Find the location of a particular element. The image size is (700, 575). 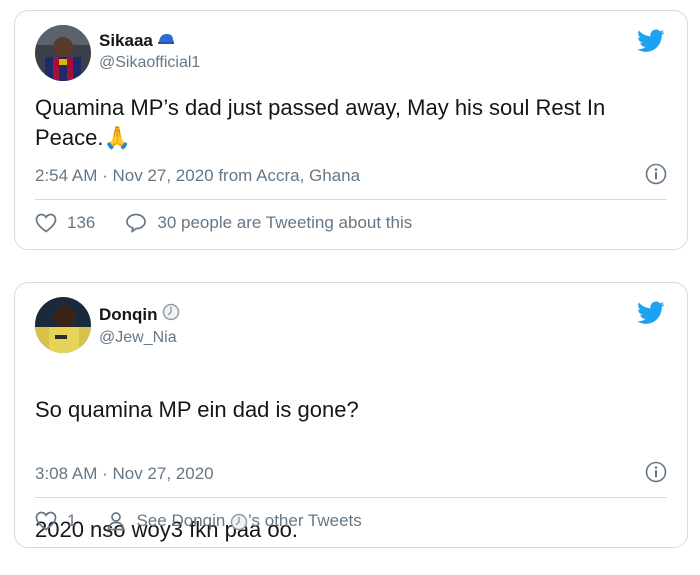

tweeting-about-link: 30 people are Tweeting about this is located at coordinates (268, 223).